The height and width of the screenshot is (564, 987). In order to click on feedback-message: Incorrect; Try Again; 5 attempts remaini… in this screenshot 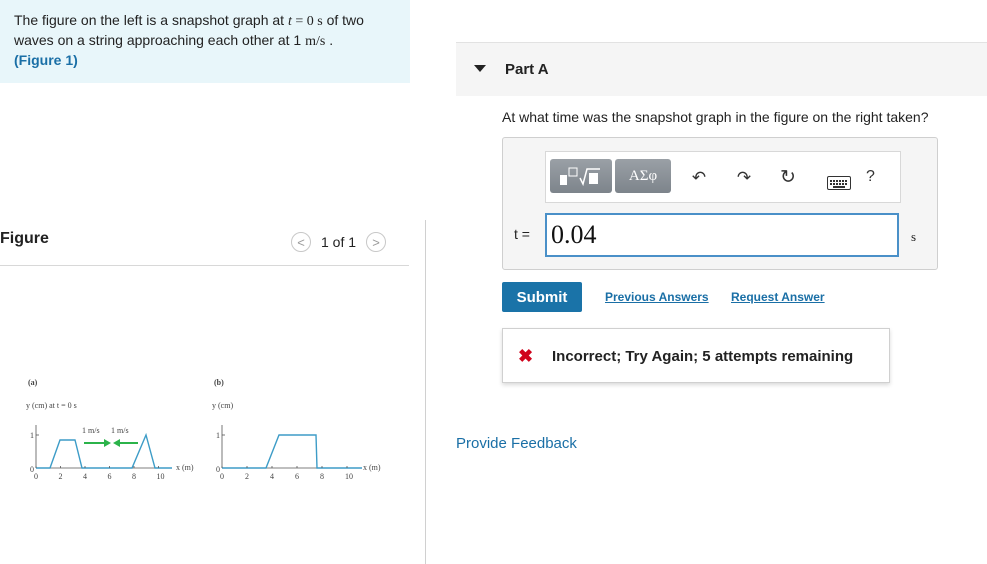, I will do `click(703, 356)`.